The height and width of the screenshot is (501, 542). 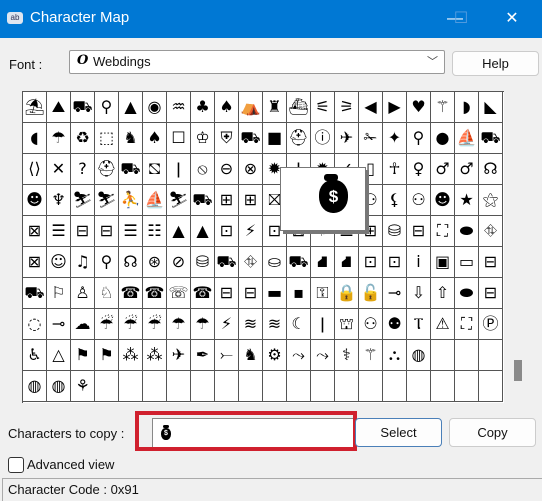 I want to click on character-cell: ⛘, so click(x=323, y=262).